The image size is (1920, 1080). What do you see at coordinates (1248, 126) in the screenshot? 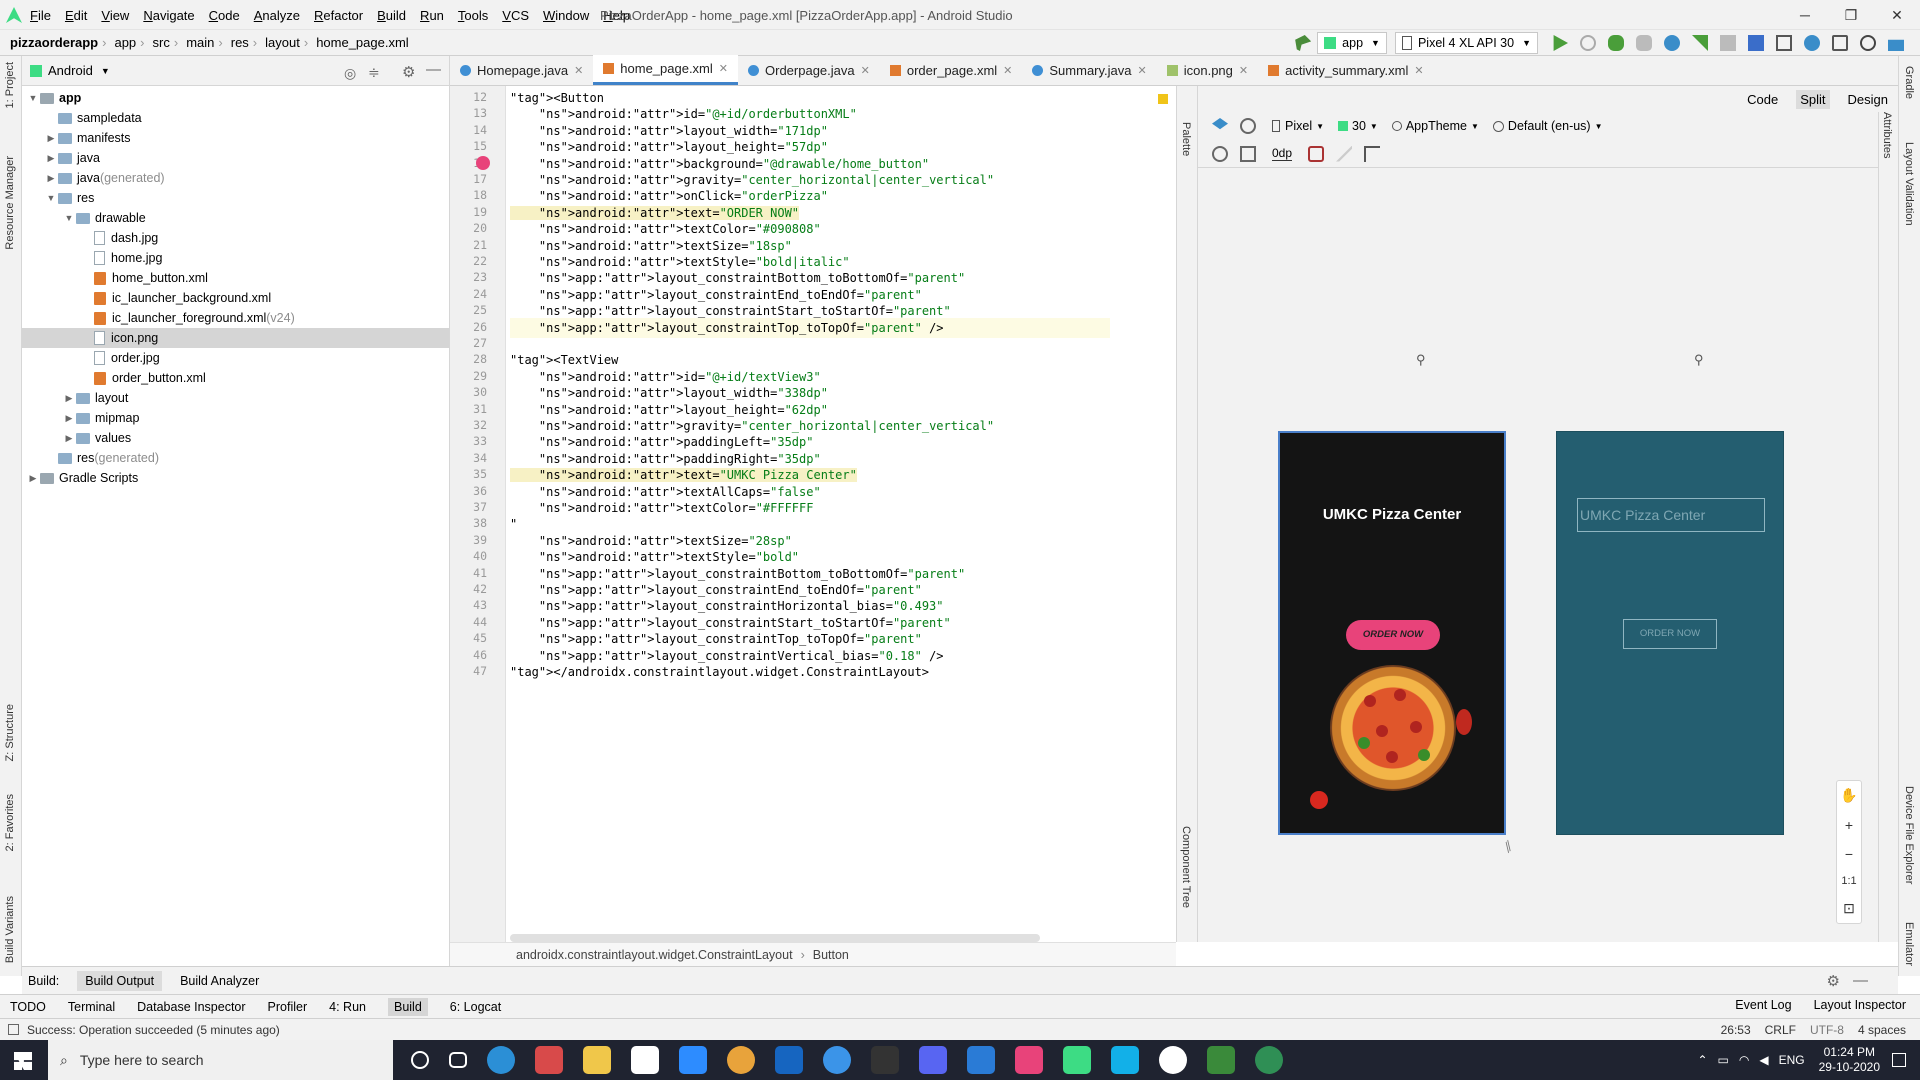
I see `orientation-icon` at bounding box center [1248, 126].